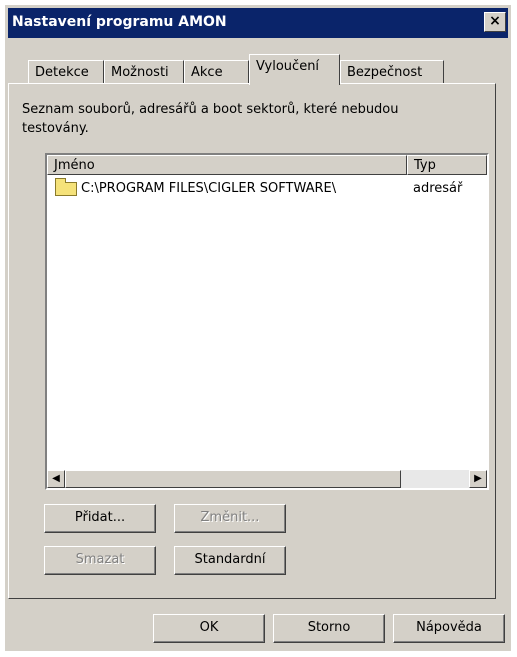  I want to click on close-icon: ×, so click(495, 21).